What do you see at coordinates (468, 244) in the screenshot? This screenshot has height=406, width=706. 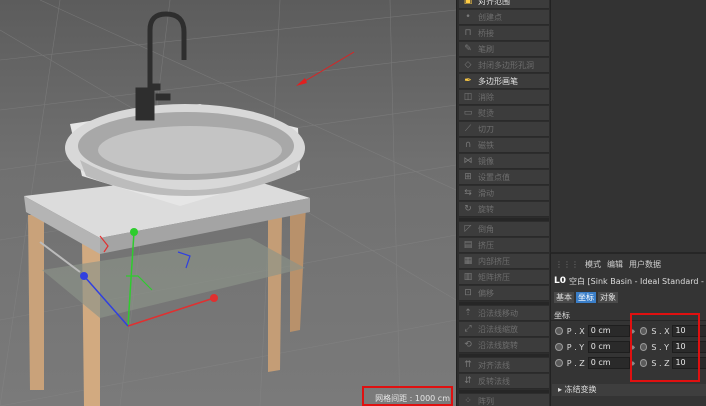 I see `extrude-icon: ▤` at bounding box center [468, 244].